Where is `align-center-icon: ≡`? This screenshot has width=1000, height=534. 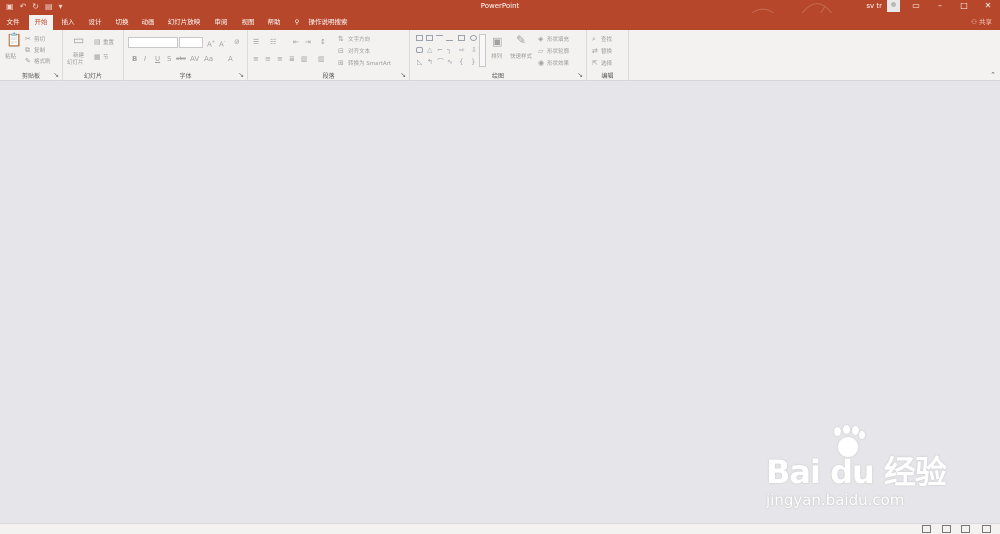 align-center-icon: ≡ is located at coordinates (268, 59).